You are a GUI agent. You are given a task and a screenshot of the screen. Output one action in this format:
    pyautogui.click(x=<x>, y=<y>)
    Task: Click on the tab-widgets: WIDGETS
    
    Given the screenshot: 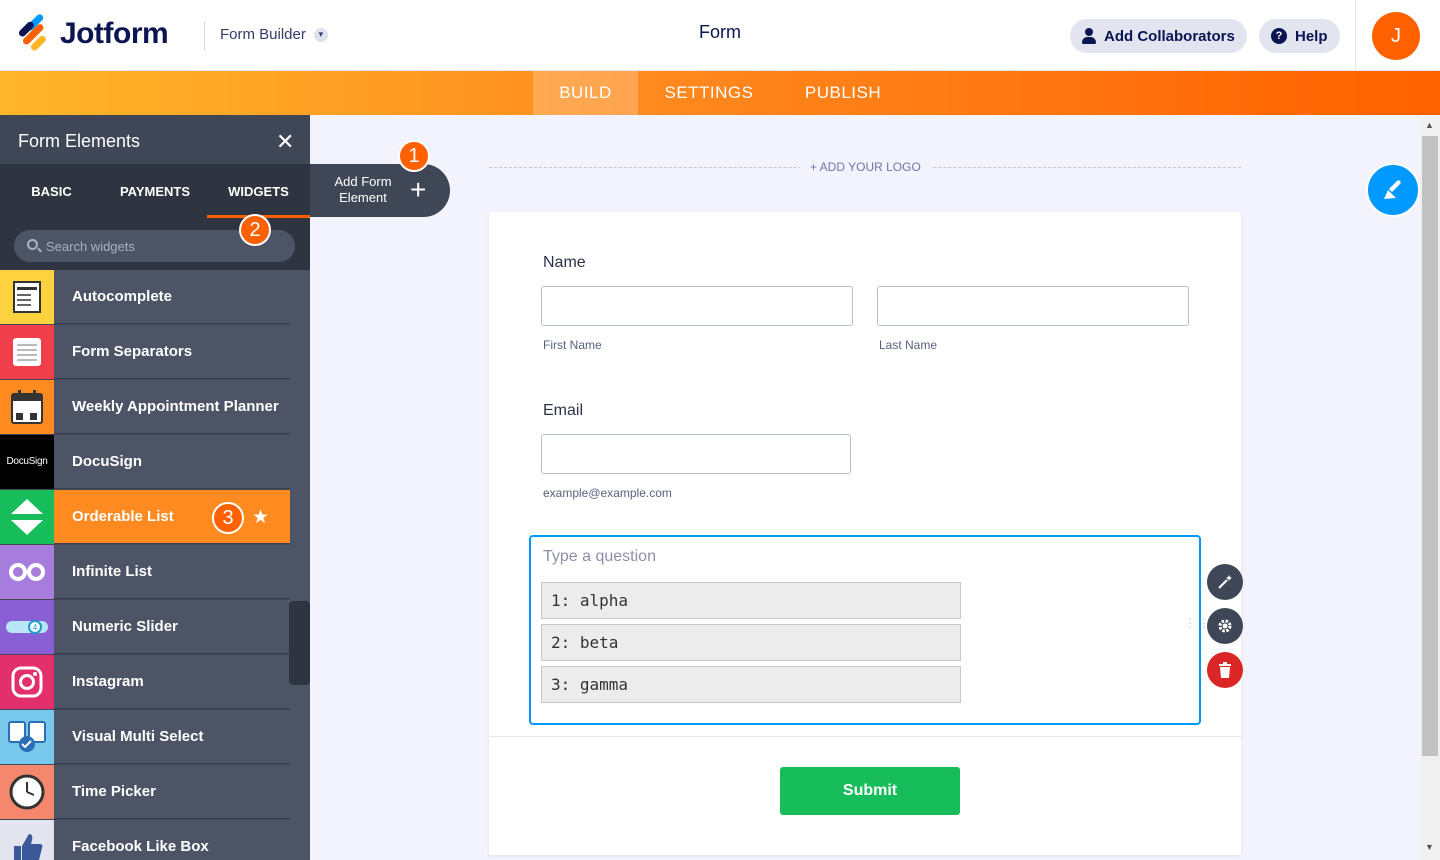 What is the action you would take?
    pyautogui.click(x=258, y=191)
    